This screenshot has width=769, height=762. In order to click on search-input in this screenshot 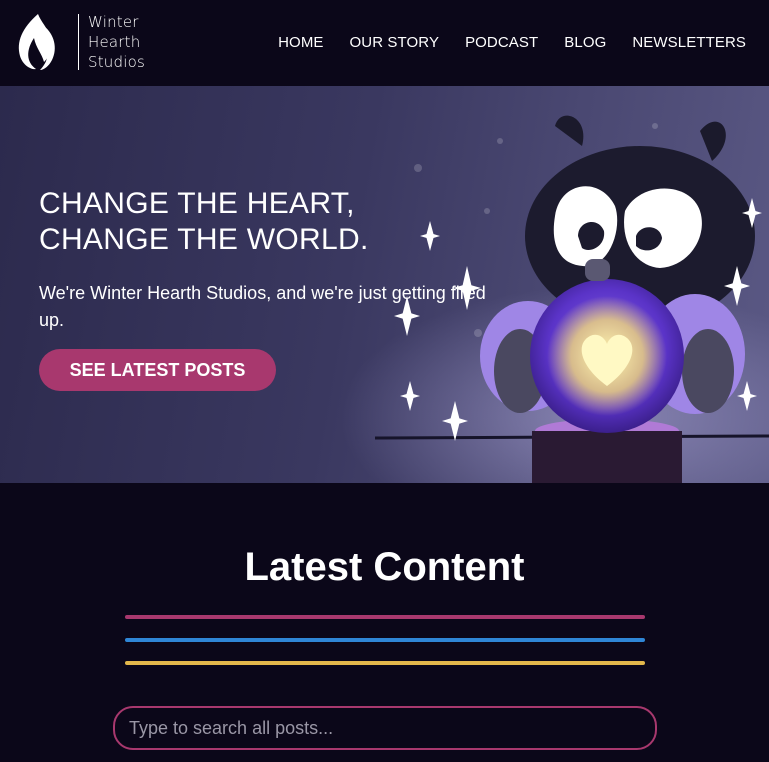, I will do `click(385, 728)`.